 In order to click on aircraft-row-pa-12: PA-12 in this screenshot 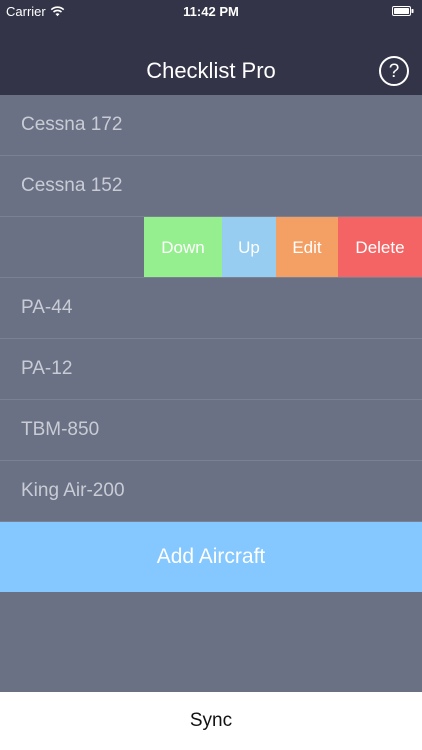, I will do `click(211, 369)`.